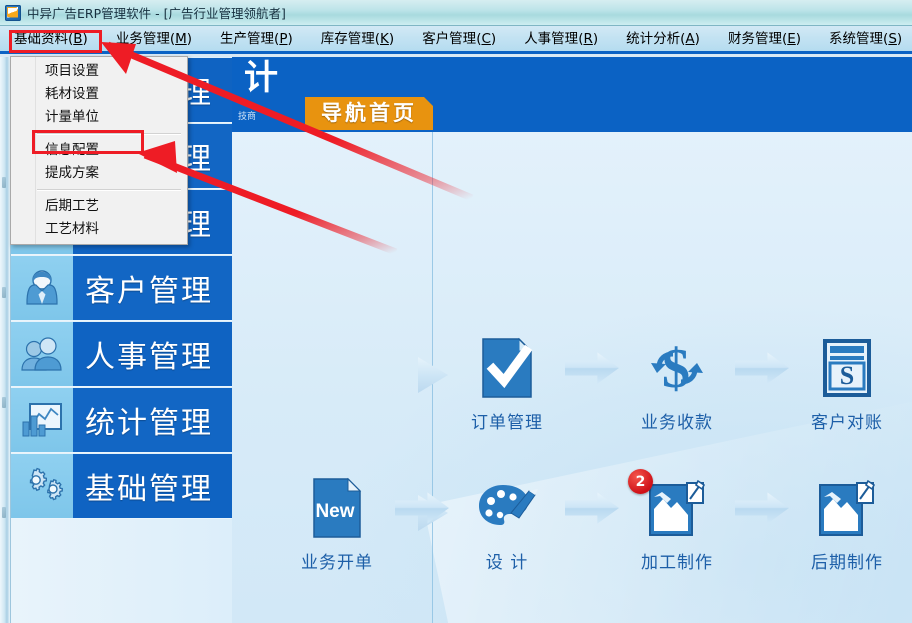 This screenshot has height=623, width=912. I want to click on notification-badge: 2, so click(640, 481).